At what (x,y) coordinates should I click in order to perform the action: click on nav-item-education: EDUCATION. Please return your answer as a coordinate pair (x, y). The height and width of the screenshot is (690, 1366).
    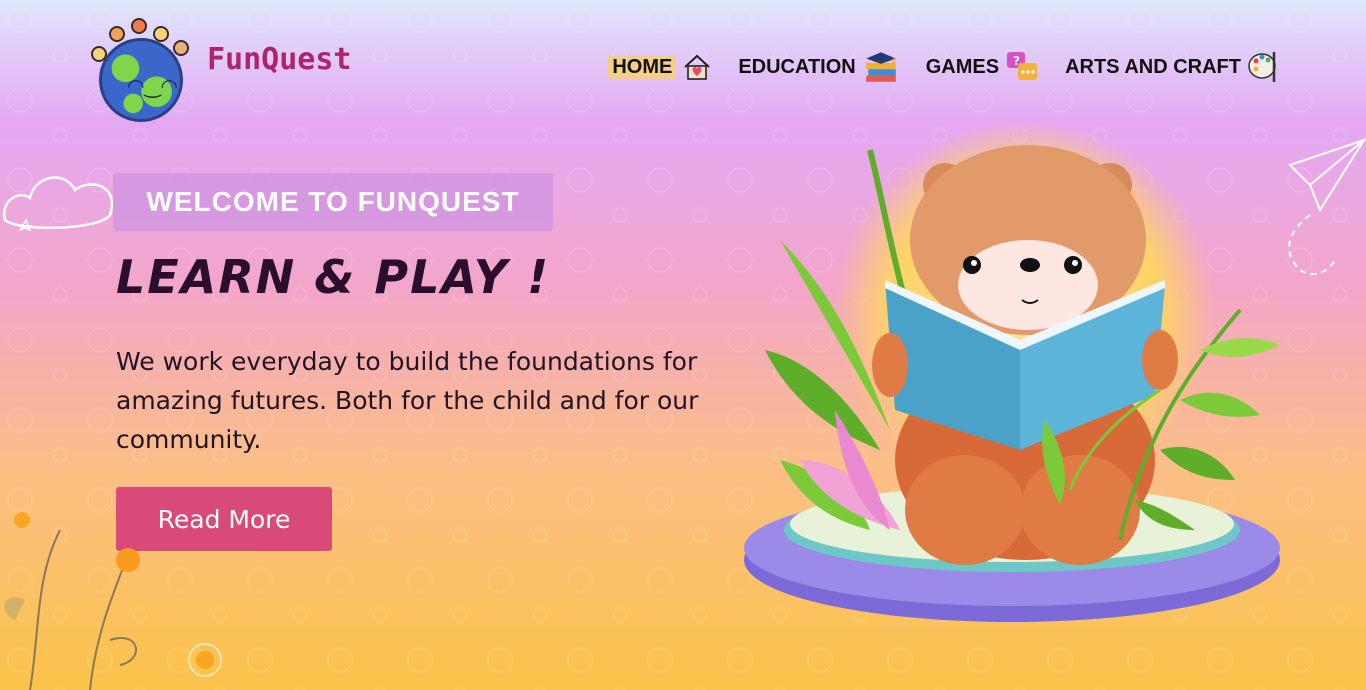
    Looking at the image, I should click on (818, 67).